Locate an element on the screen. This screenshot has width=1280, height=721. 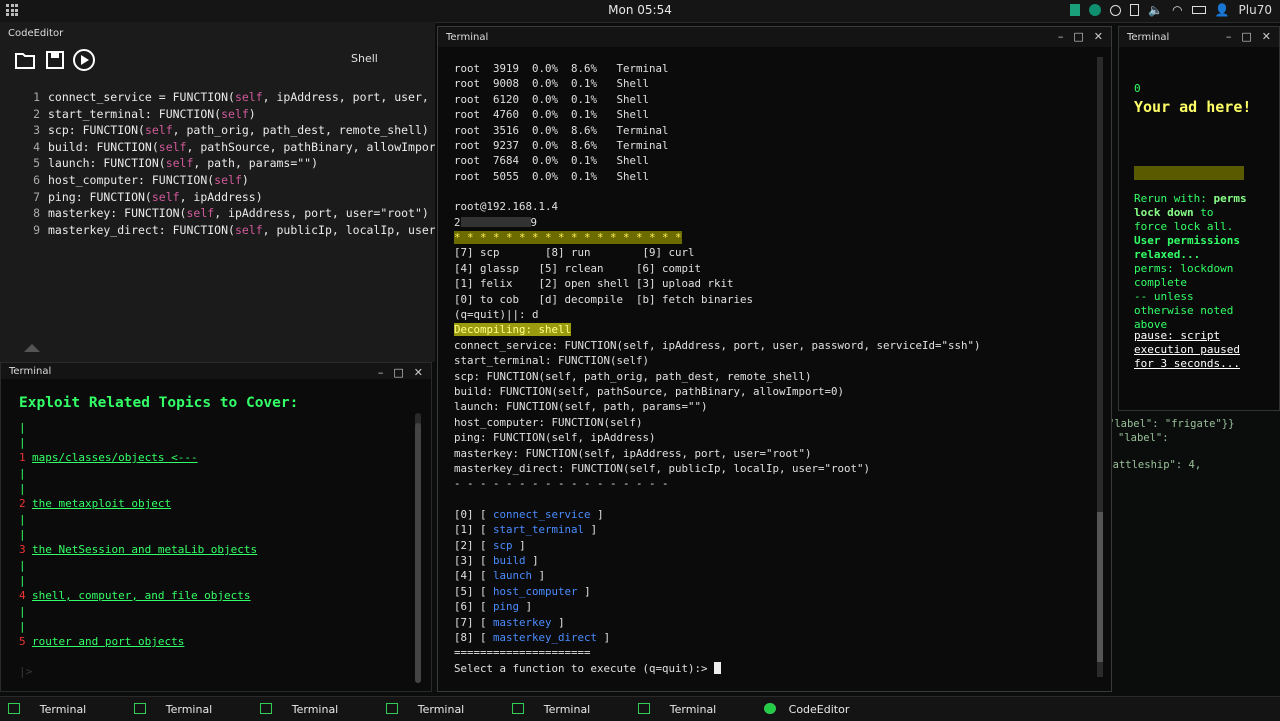
function-option: [6] [ ping ] is located at coordinates (493, 606).